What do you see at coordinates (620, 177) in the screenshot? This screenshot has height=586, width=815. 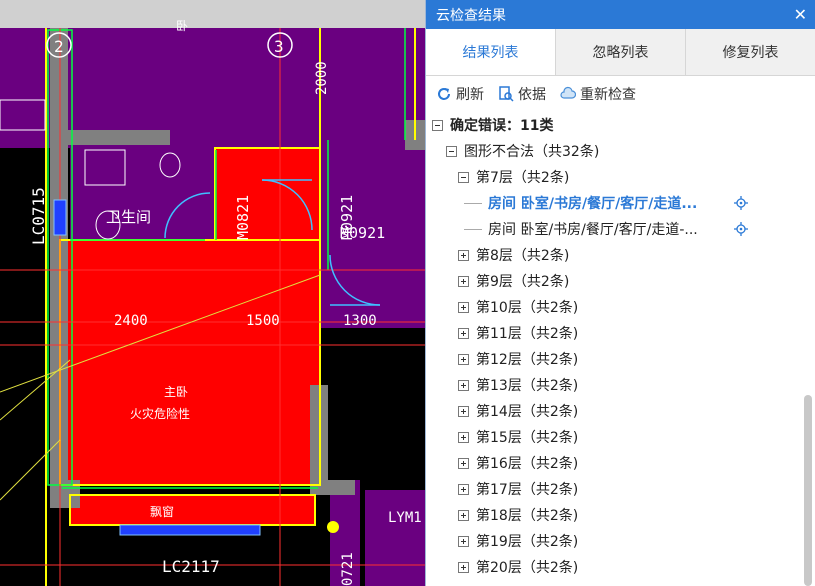 I see `tree-floor-7: 第7层（共2条)` at bounding box center [620, 177].